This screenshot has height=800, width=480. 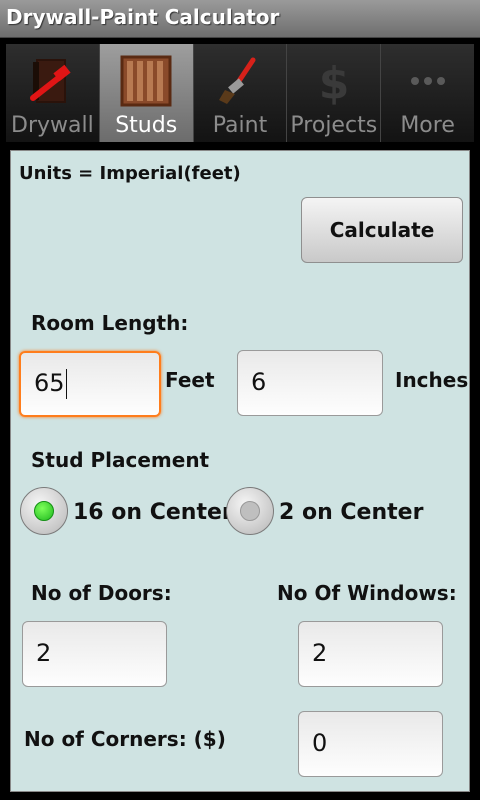 I want to click on room-length-label: Room Length:, so click(x=110, y=323).